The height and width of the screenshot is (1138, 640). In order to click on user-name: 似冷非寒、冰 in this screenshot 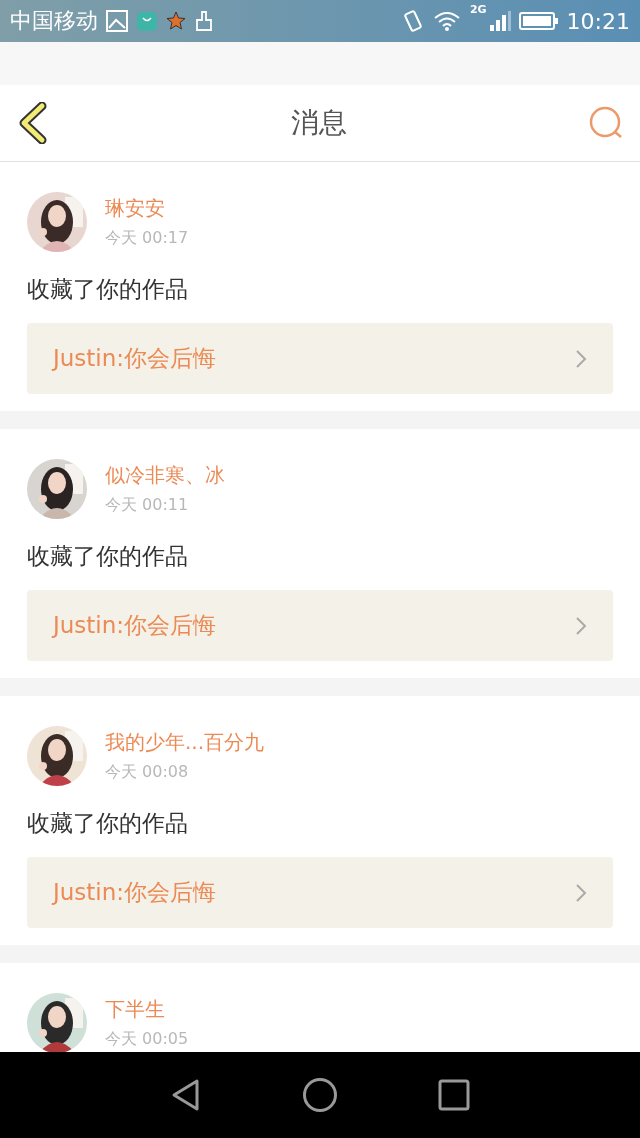, I will do `click(165, 475)`.